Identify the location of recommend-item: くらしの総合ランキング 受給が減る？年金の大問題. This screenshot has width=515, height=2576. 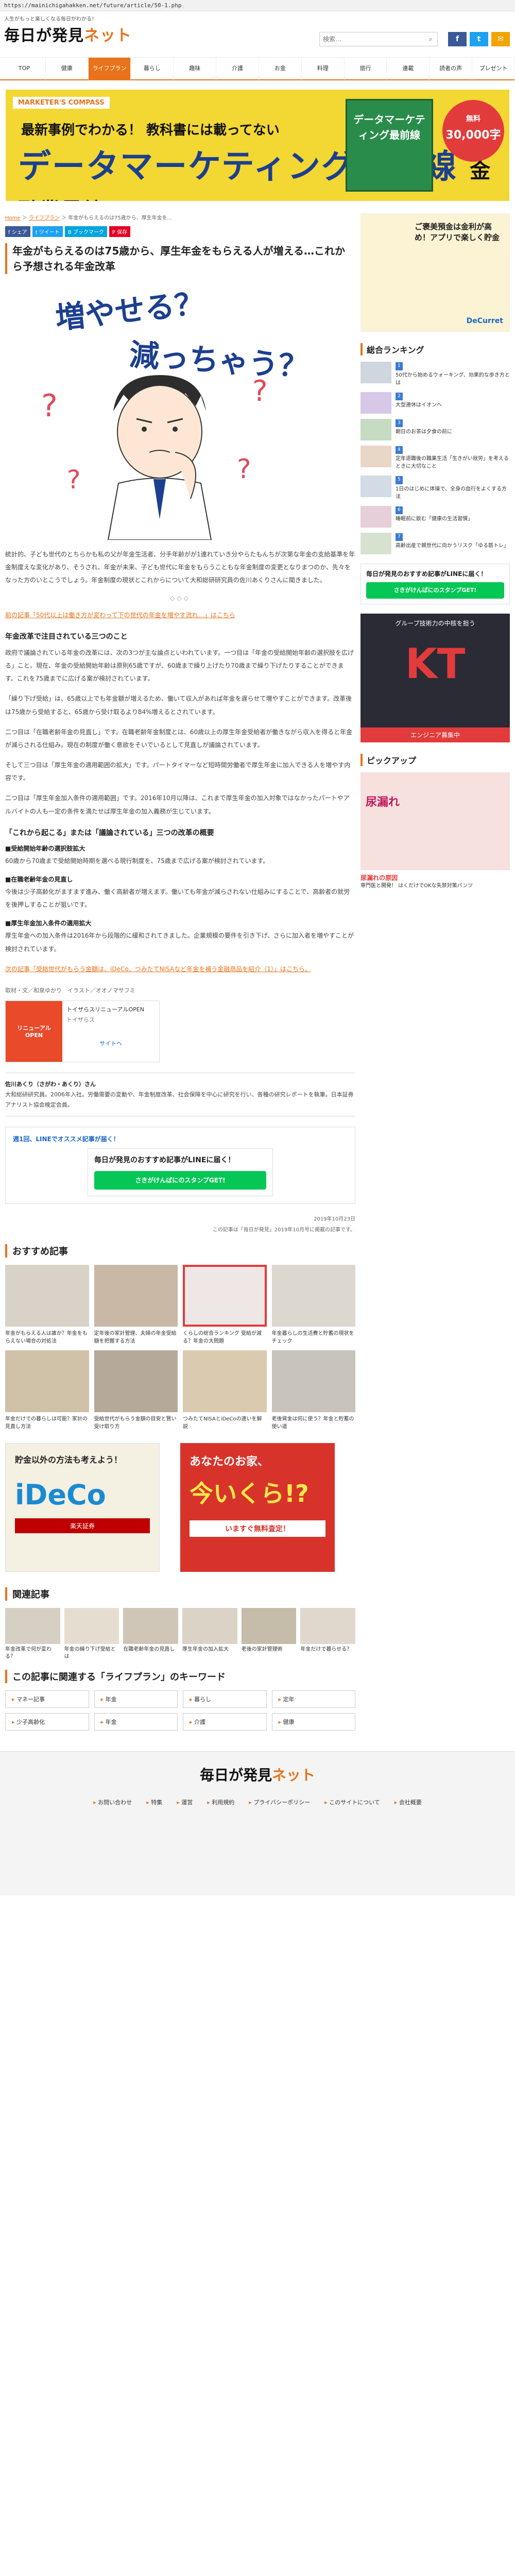
(225, 1305).